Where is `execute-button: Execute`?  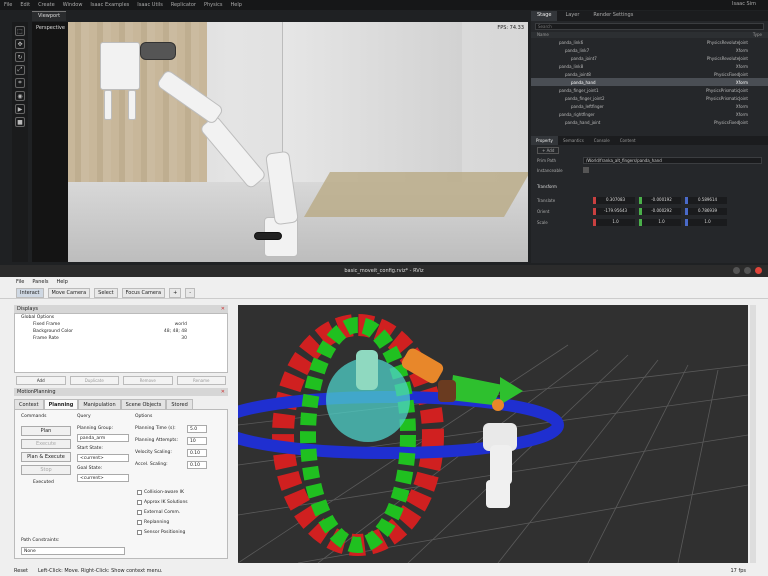
execute-button: Execute is located at coordinates (46, 444).